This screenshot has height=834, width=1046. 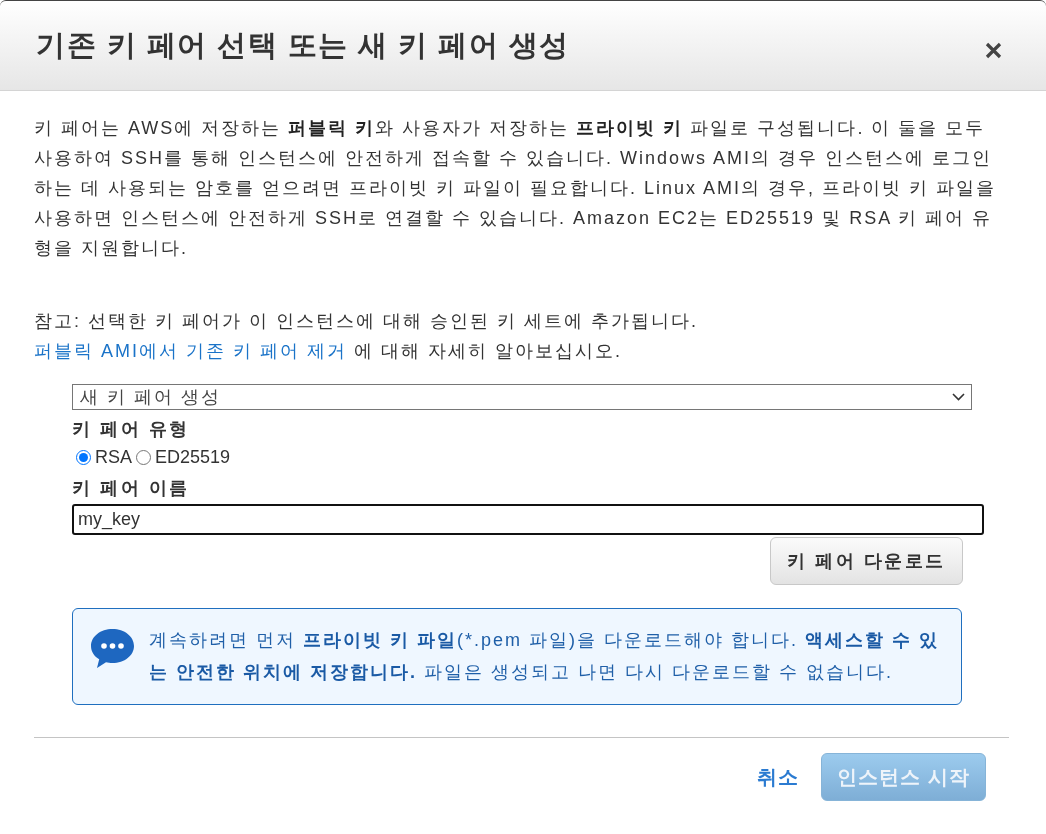 I want to click on chevron-down-icon, so click(x=958, y=397).